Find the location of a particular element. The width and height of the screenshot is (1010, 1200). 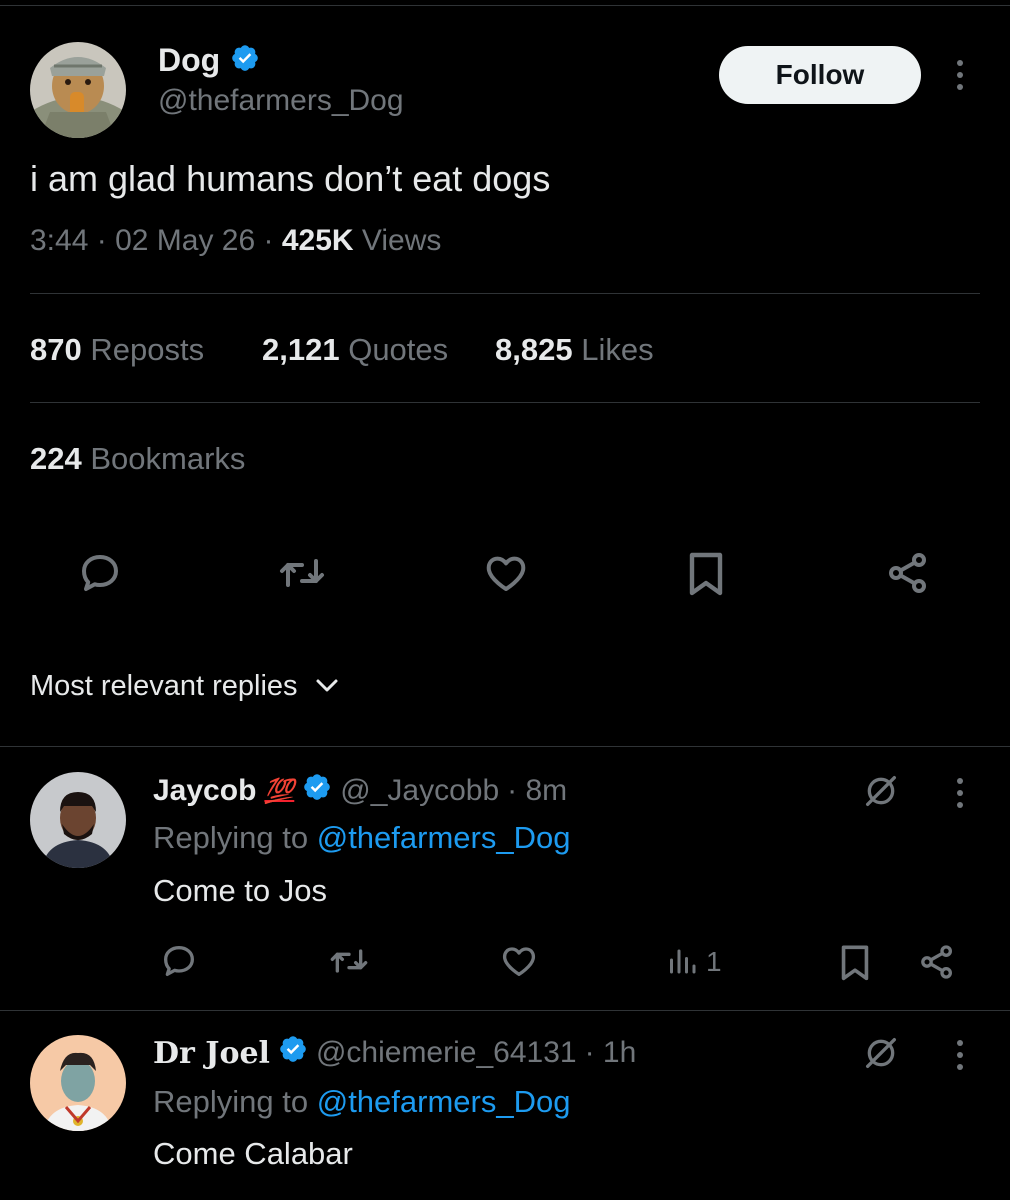

reply-header: Dr Joel @chiemerie_64131 · 1h is located at coordinates (394, 1053).